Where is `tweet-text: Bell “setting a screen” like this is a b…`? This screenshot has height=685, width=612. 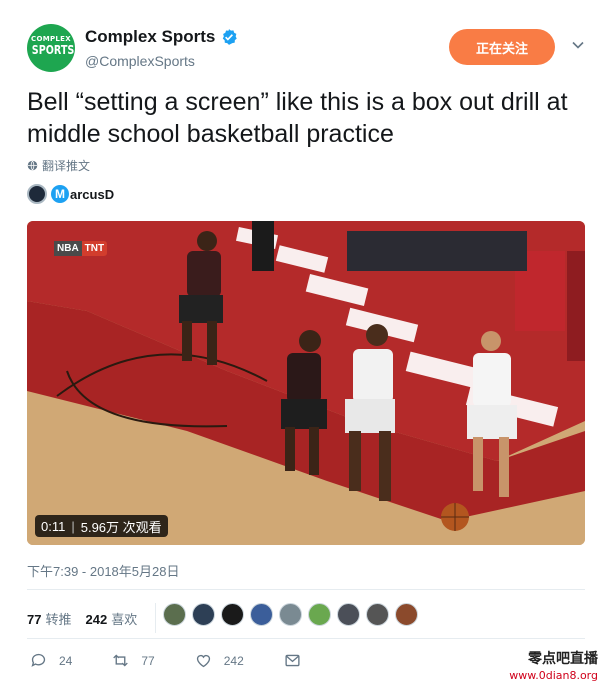 tweet-text: Bell “setting a screen” like this is a b… is located at coordinates (297, 118).